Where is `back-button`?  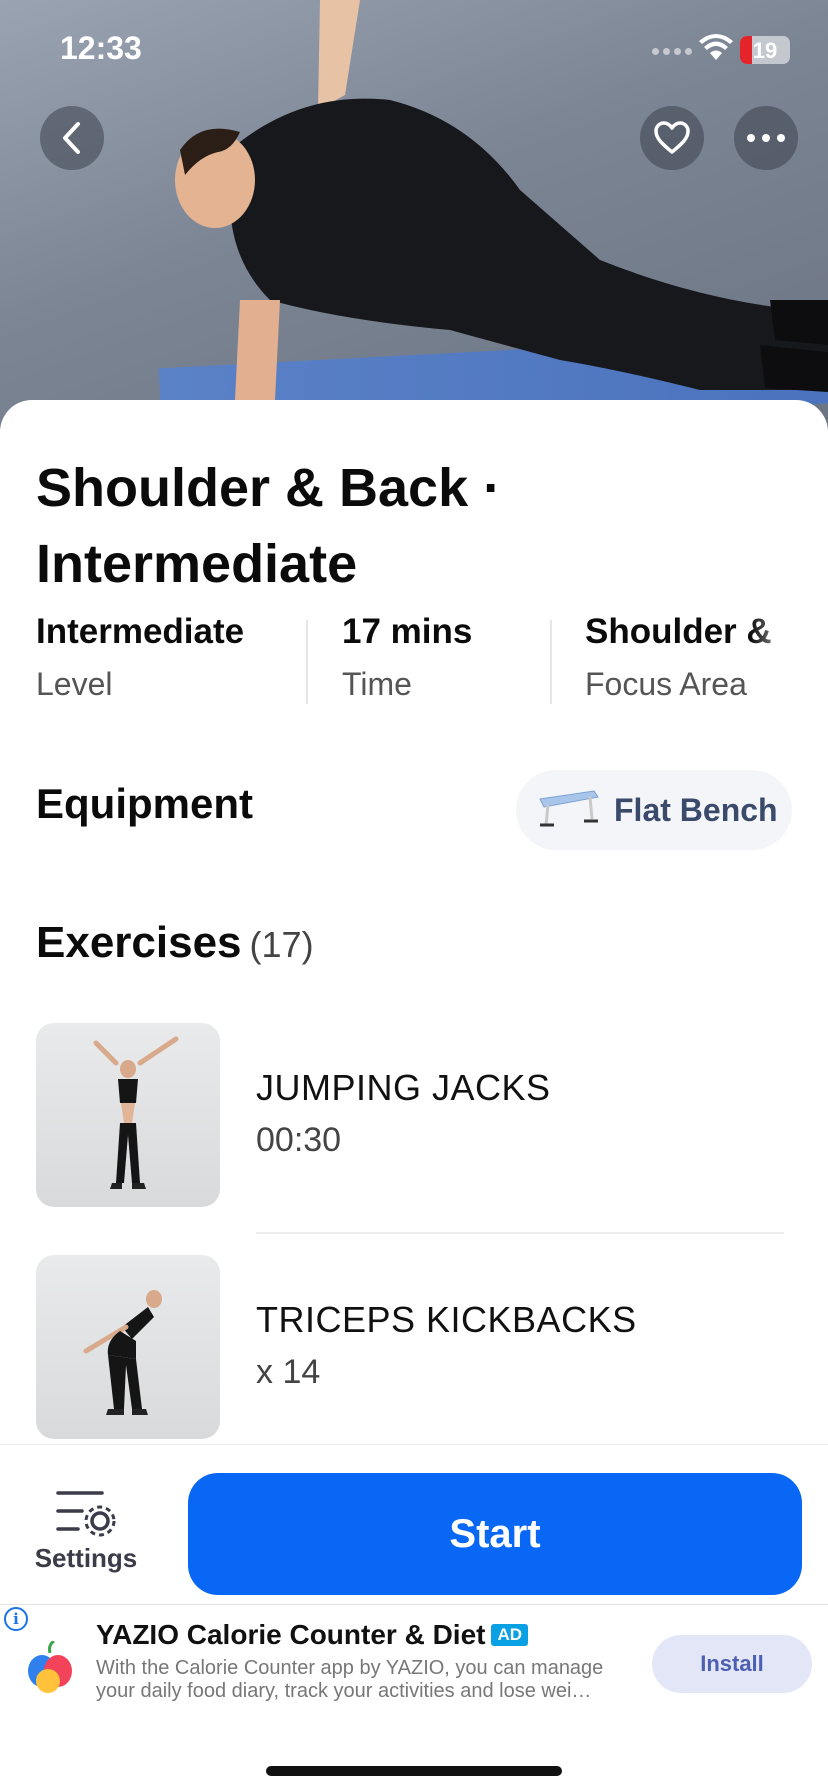 back-button is located at coordinates (72, 138).